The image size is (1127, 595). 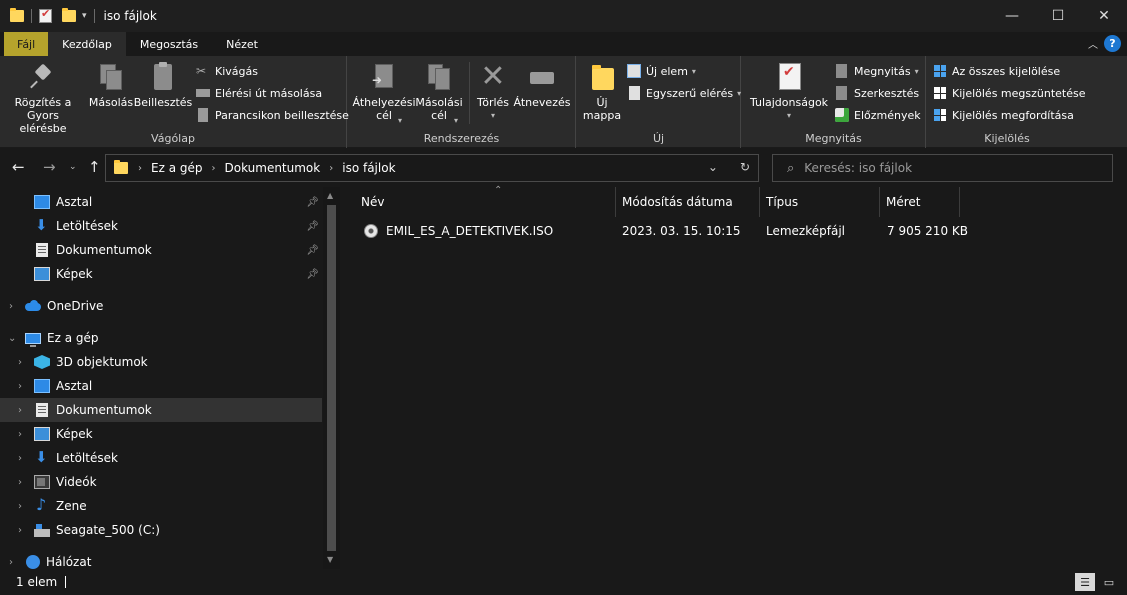 What do you see at coordinates (384, 93) in the screenshot?
I see `move-to-button: ➜ Áthelyezési cél ▾` at bounding box center [384, 93].